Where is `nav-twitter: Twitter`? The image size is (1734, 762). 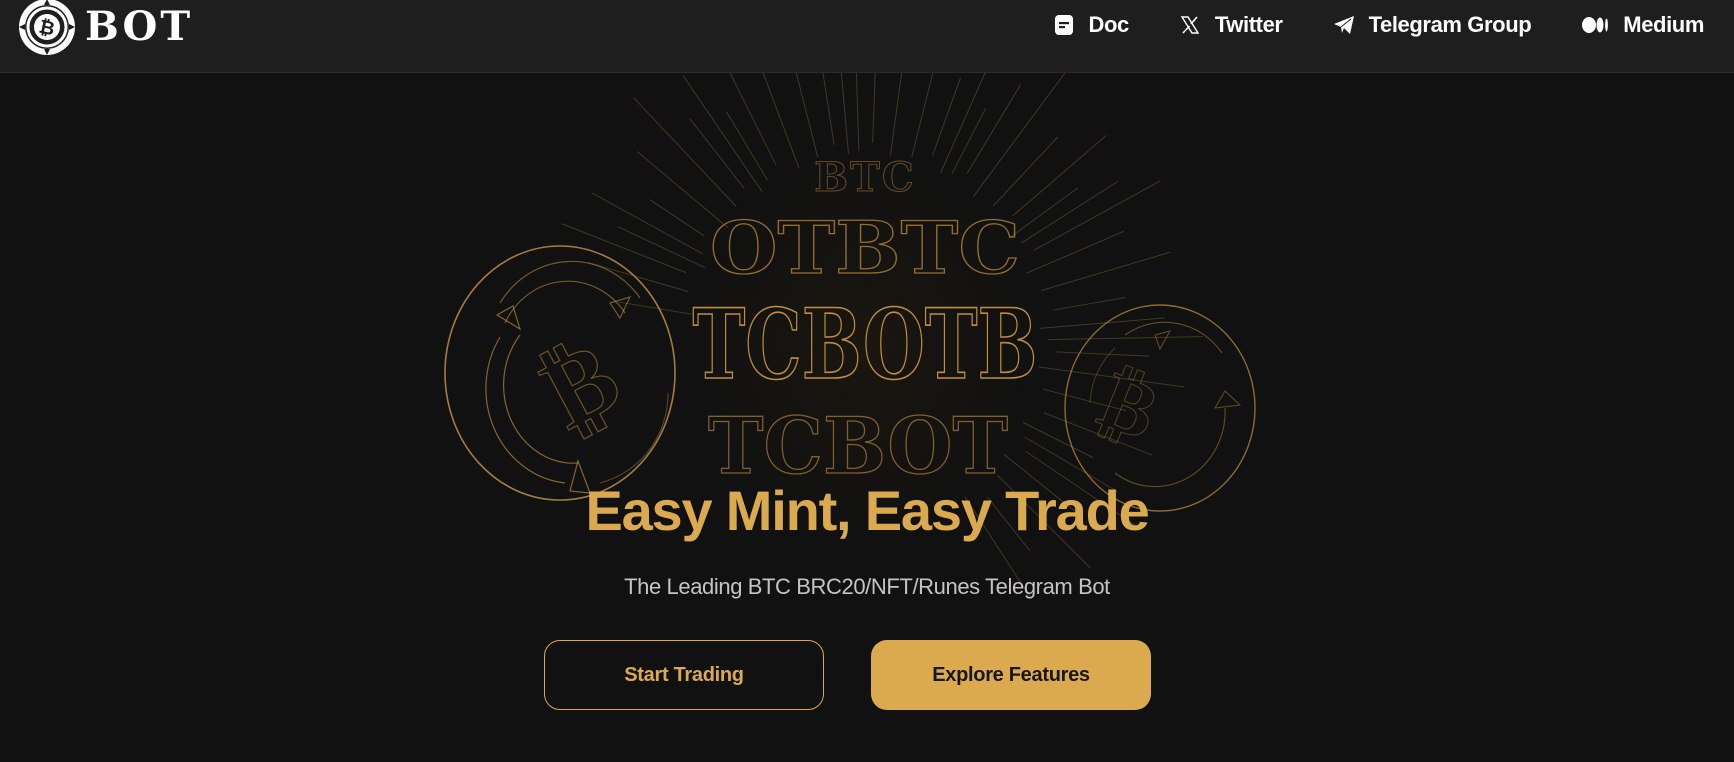 nav-twitter: Twitter is located at coordinates (1231, 25).